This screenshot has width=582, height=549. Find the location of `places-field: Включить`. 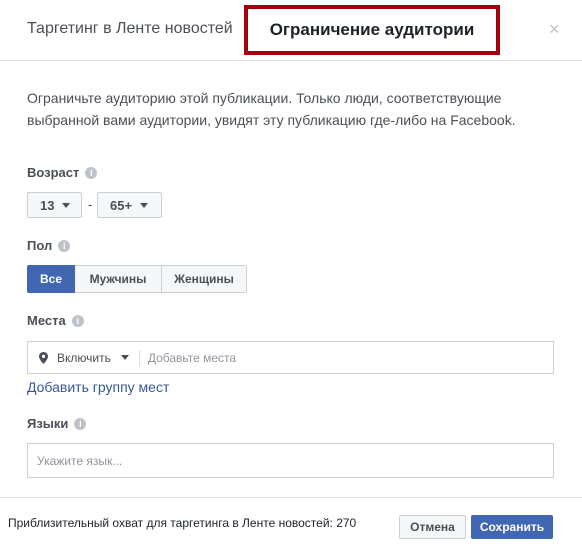

places-field: Включить is located at coordinates (290, 357).